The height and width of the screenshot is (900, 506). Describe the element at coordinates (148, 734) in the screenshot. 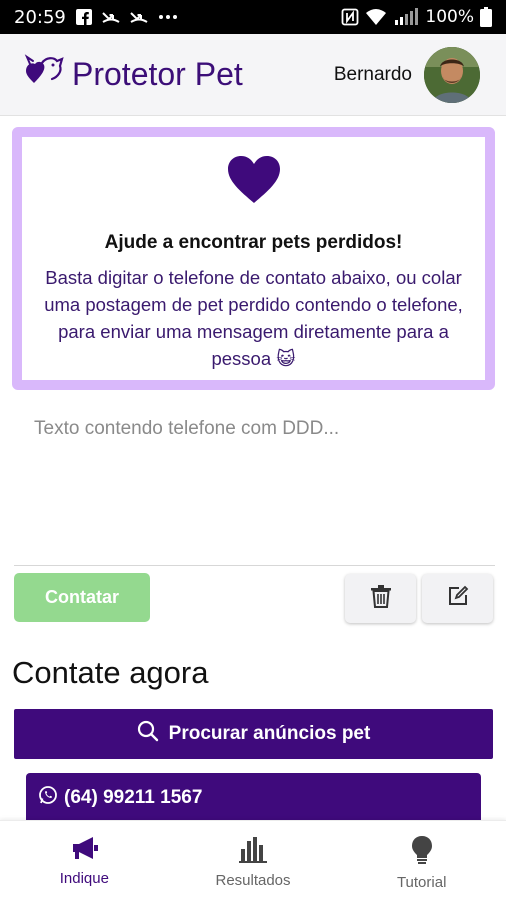

I see `search-icon` at that location.